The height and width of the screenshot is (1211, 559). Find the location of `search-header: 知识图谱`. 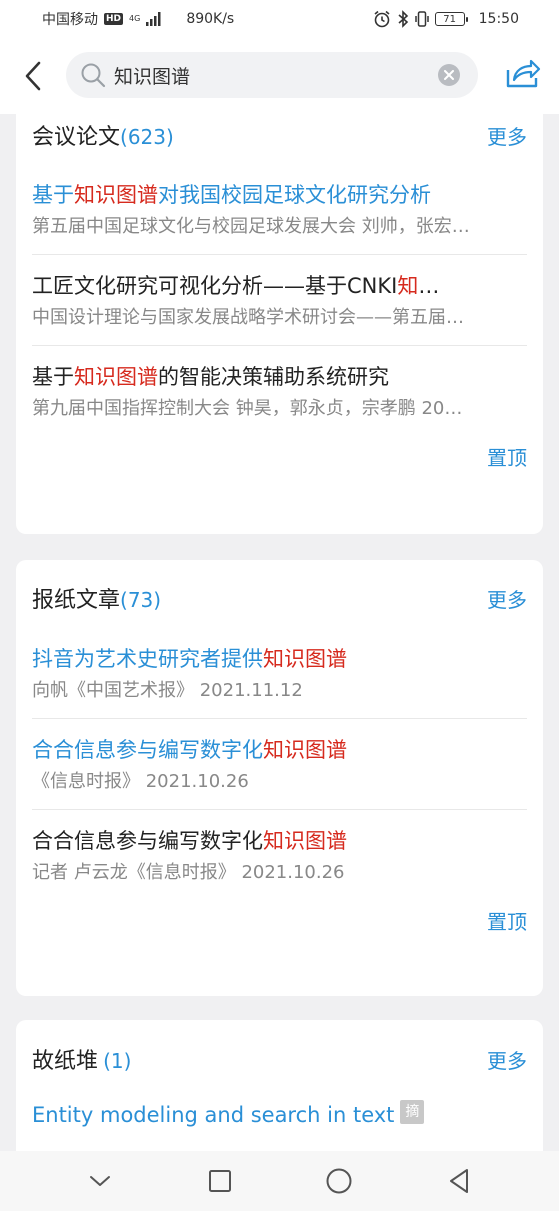

search-header: 知识图谱 is located at coordinates (279, 76).